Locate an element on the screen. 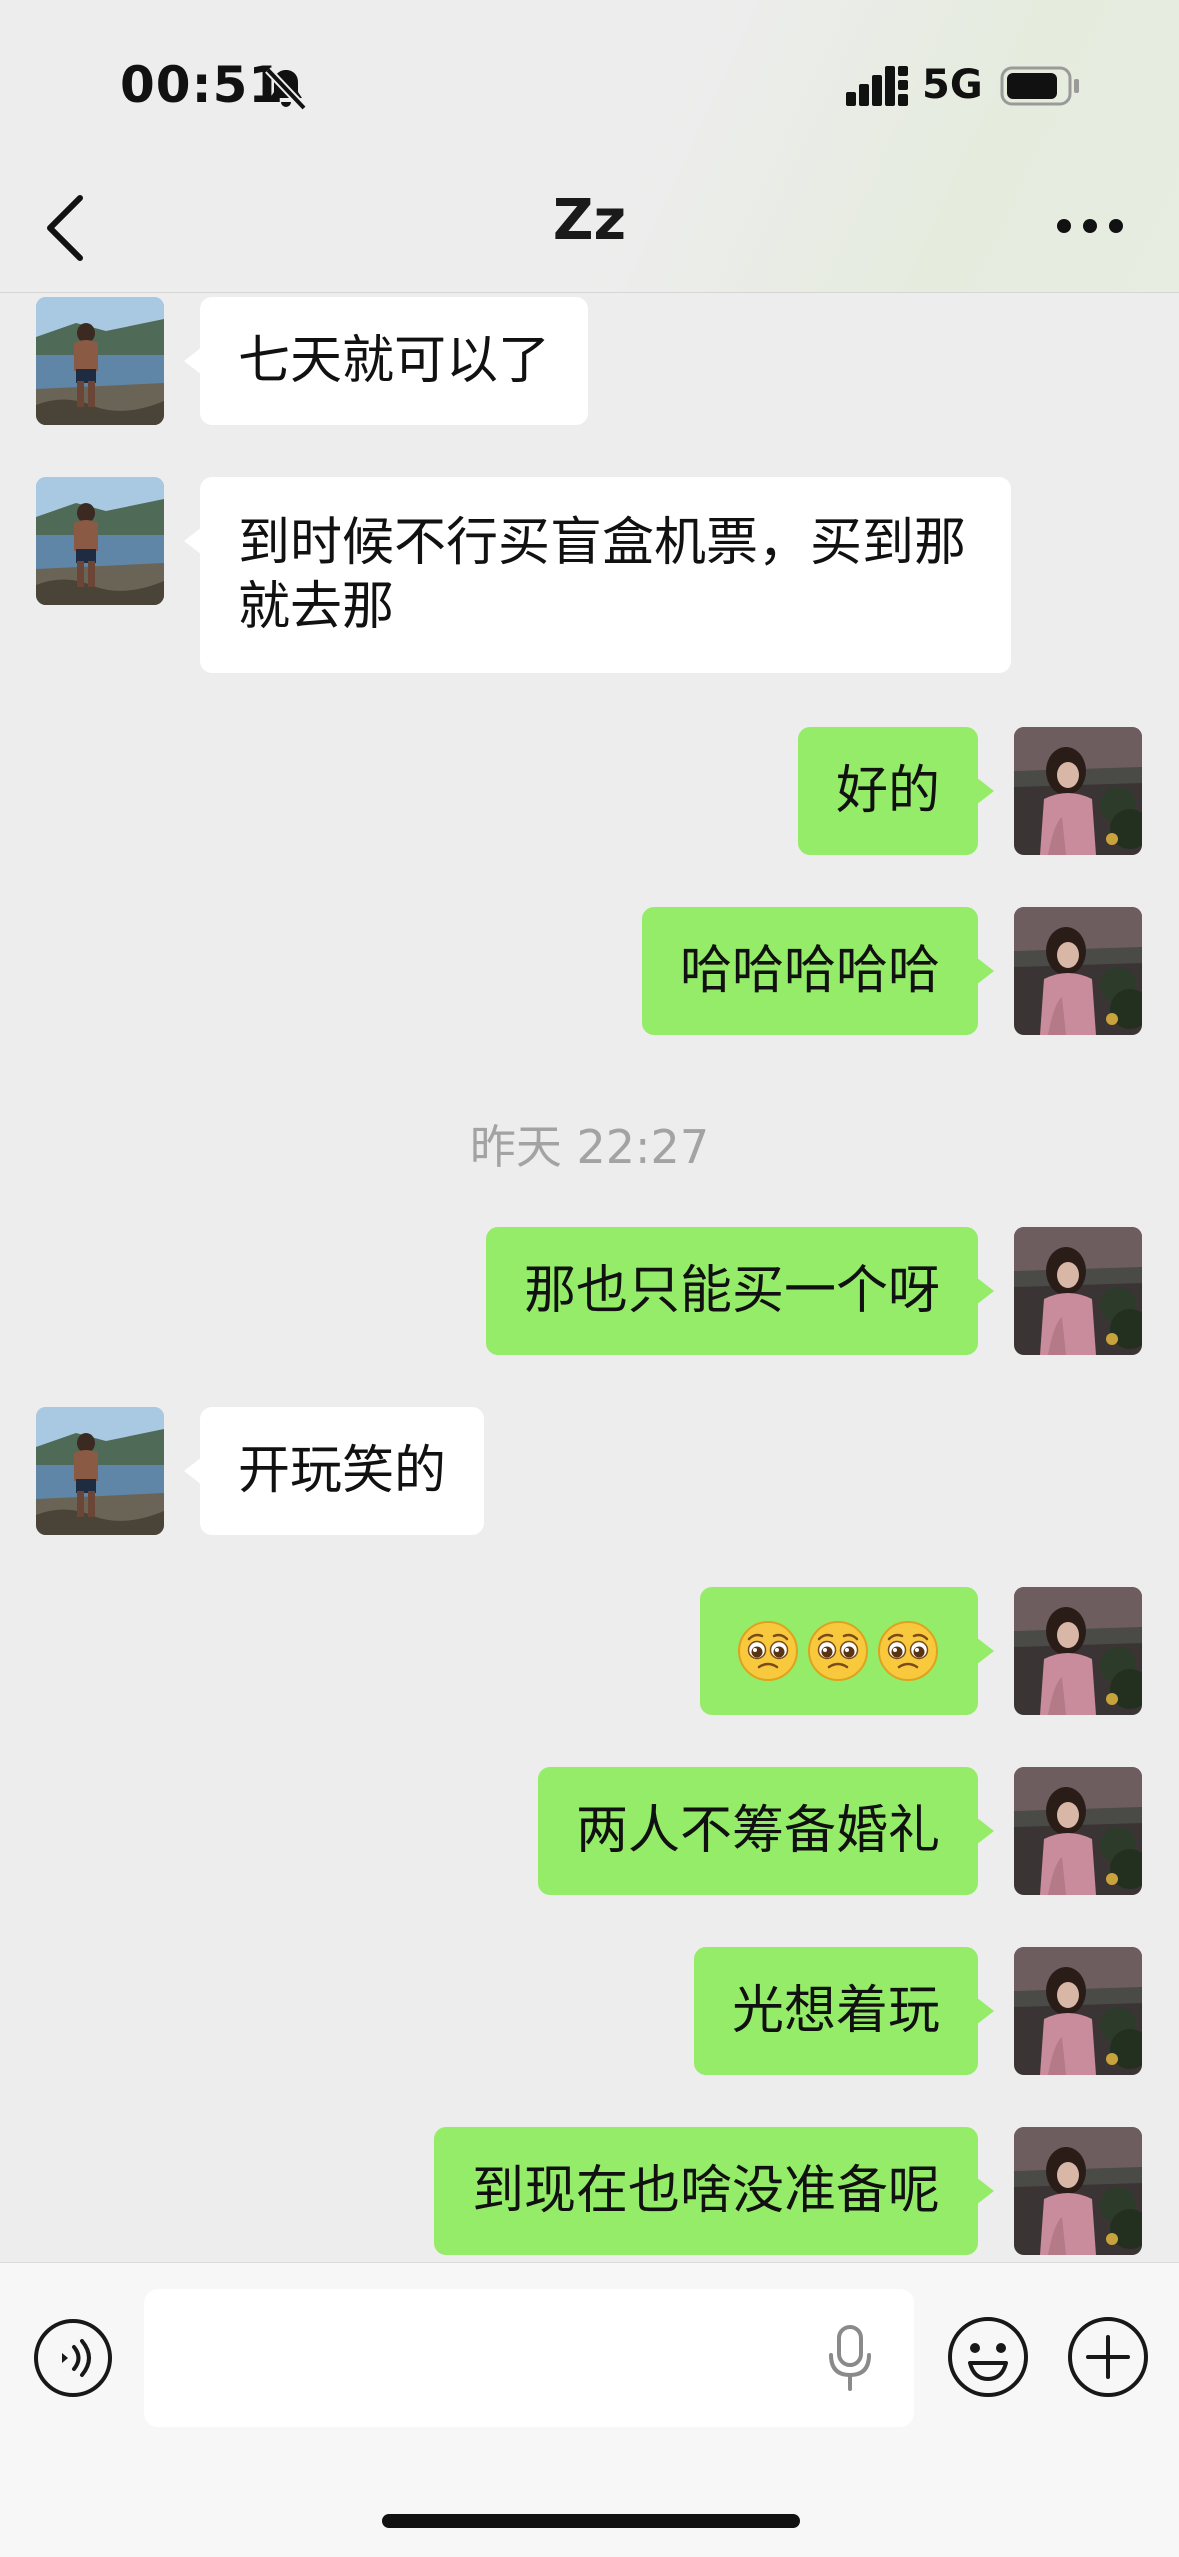 This screenshot has width=1179, height=2557. message-text: 到时候不行买盲盒机票，买到那就去那 is located at coordinates (602, 575).